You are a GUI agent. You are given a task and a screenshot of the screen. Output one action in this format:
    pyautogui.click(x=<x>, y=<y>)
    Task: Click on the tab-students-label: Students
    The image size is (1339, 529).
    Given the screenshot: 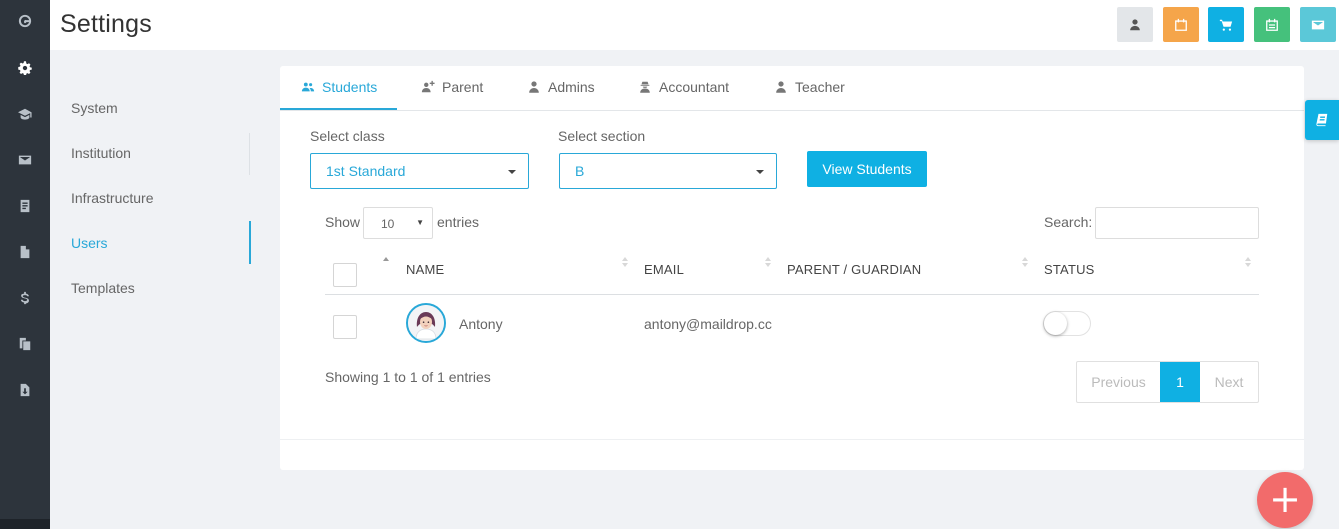 What is the action you would take?
    pyautogui.click(x=350, y=87)
    